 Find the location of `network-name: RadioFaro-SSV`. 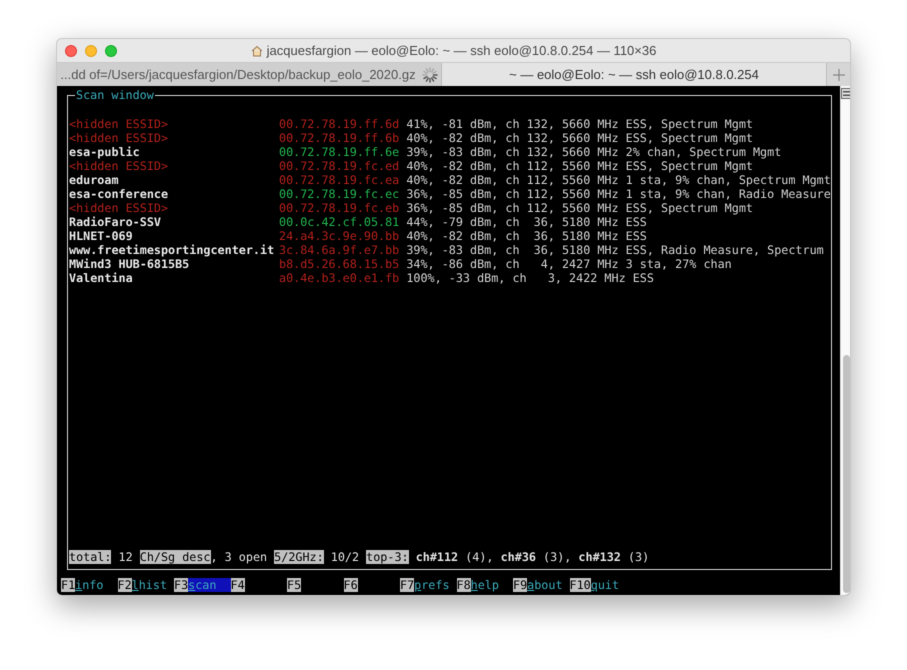

network-name: RadioFaro-SSV is located at coordinates (115, 222).